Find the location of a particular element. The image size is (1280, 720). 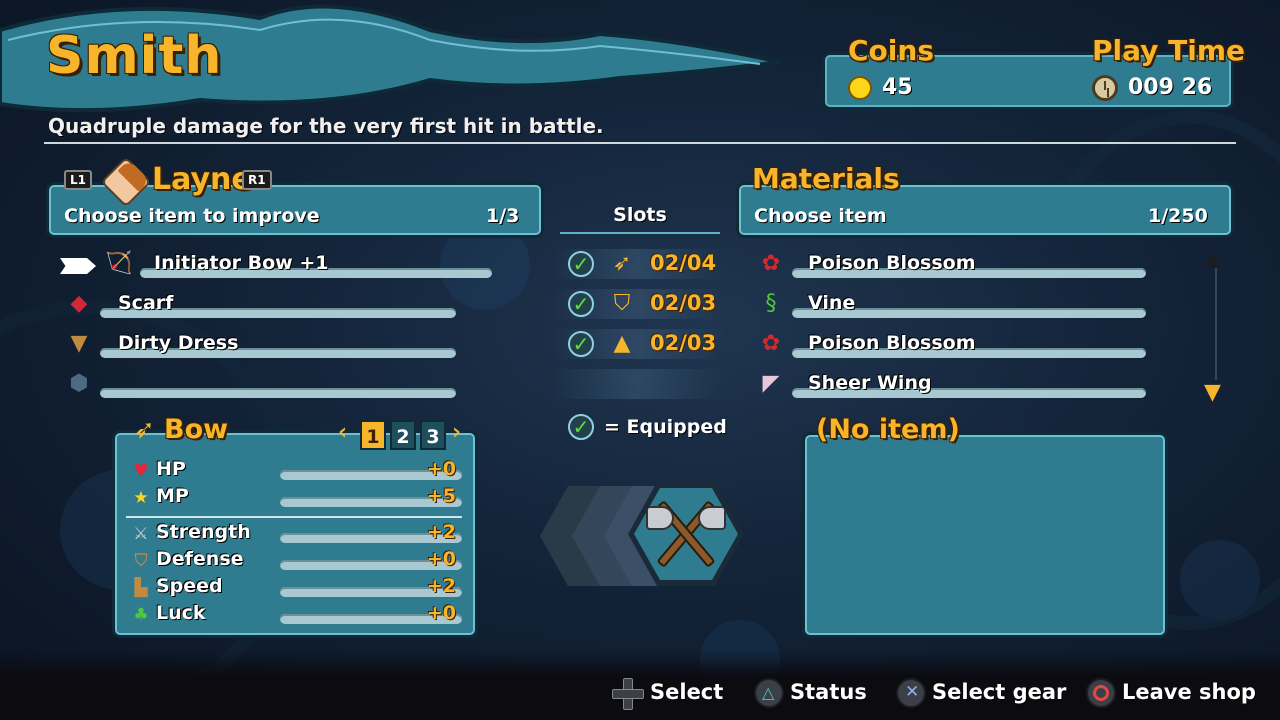

clover-icon: ♣ is located at coordinates (141, 615).